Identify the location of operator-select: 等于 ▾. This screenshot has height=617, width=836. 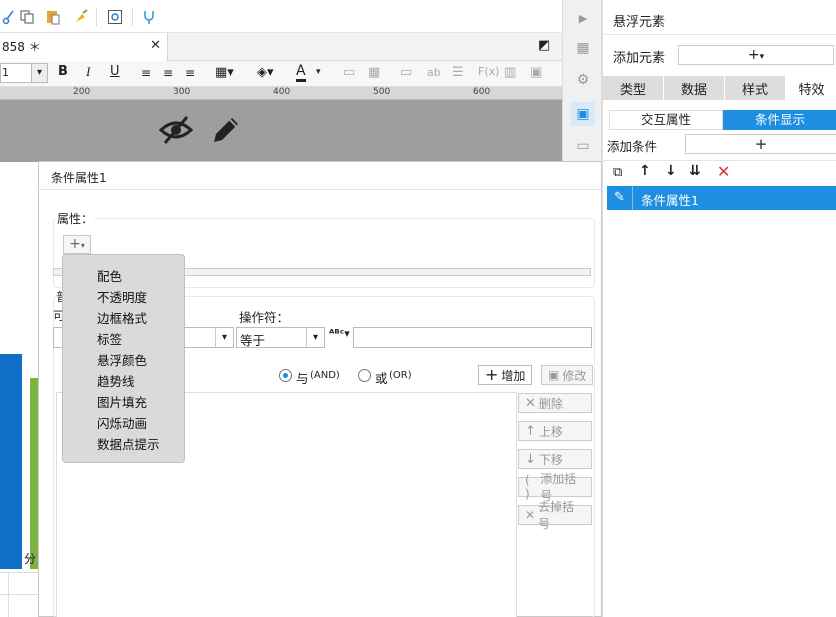
(280, 337).